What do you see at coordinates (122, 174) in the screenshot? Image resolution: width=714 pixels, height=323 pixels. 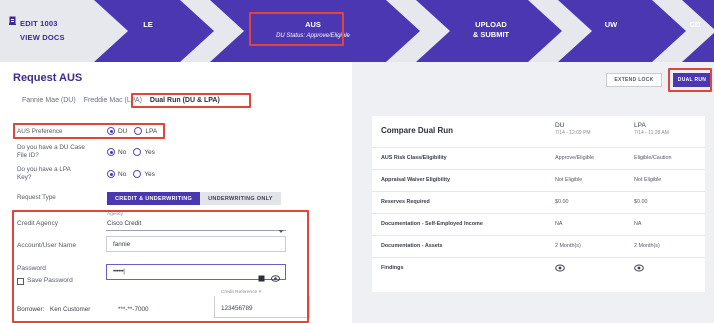 I see `radio-lpa-key-no-label: No` at bounding box center [122, 174].